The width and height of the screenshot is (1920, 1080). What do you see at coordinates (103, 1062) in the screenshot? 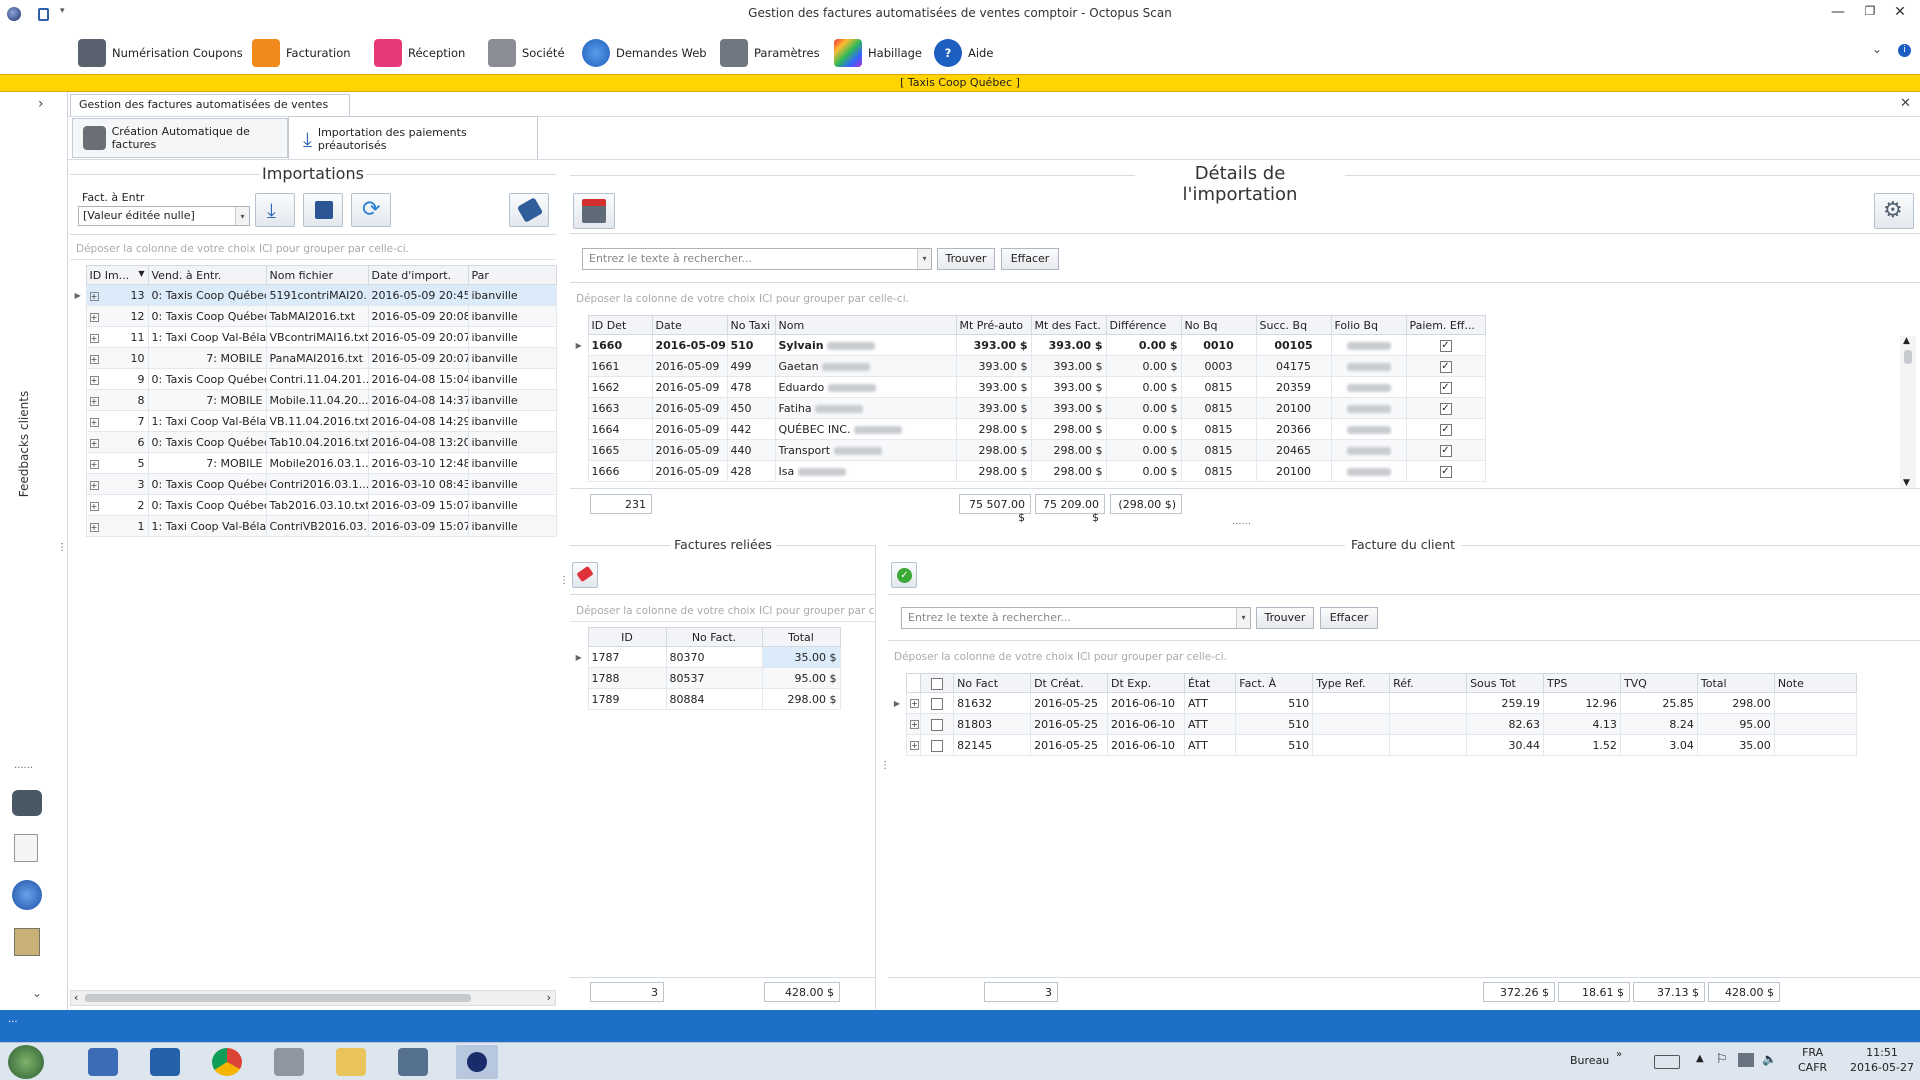
I see `server-manager-icon` at bounding box center [103, 1062].